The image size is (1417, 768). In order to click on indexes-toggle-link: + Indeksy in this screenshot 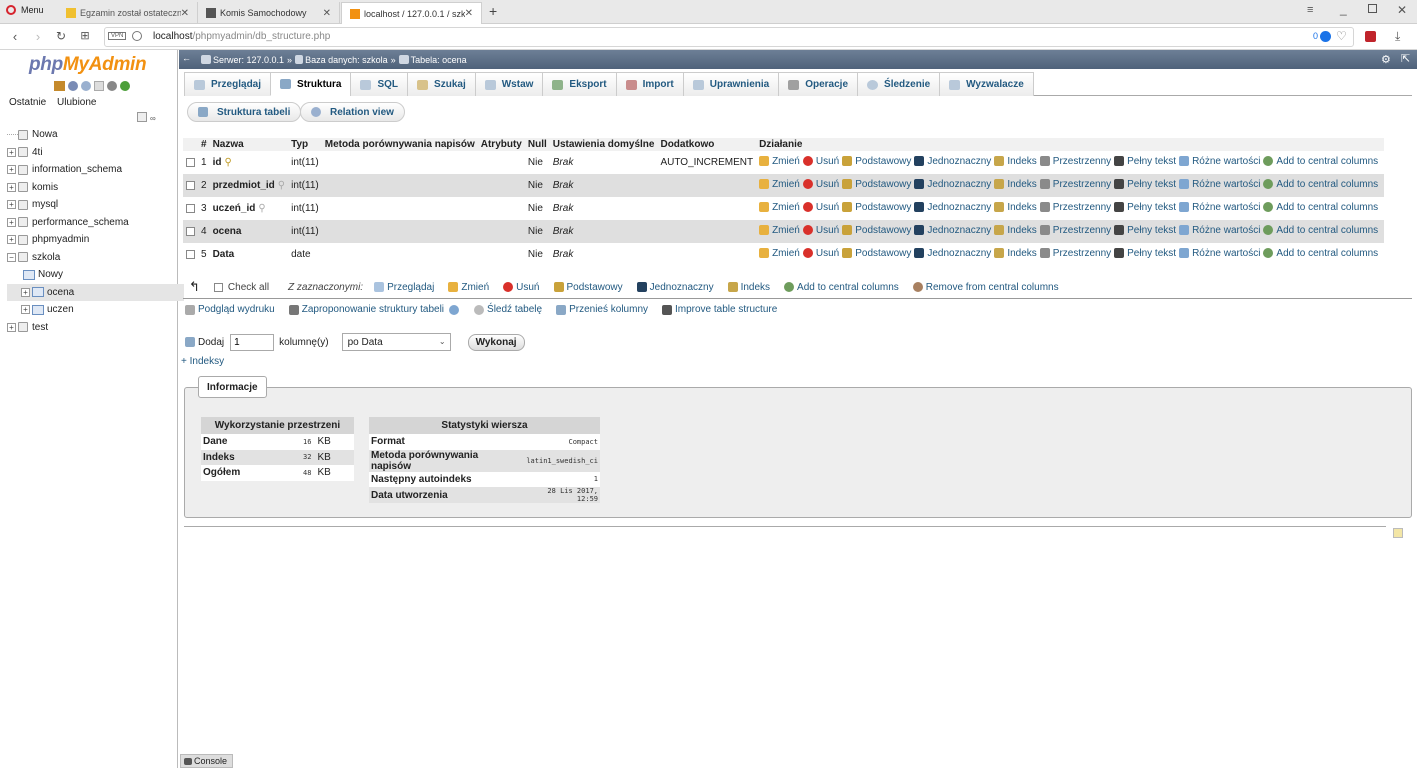, I will do `click(202, 361)`.